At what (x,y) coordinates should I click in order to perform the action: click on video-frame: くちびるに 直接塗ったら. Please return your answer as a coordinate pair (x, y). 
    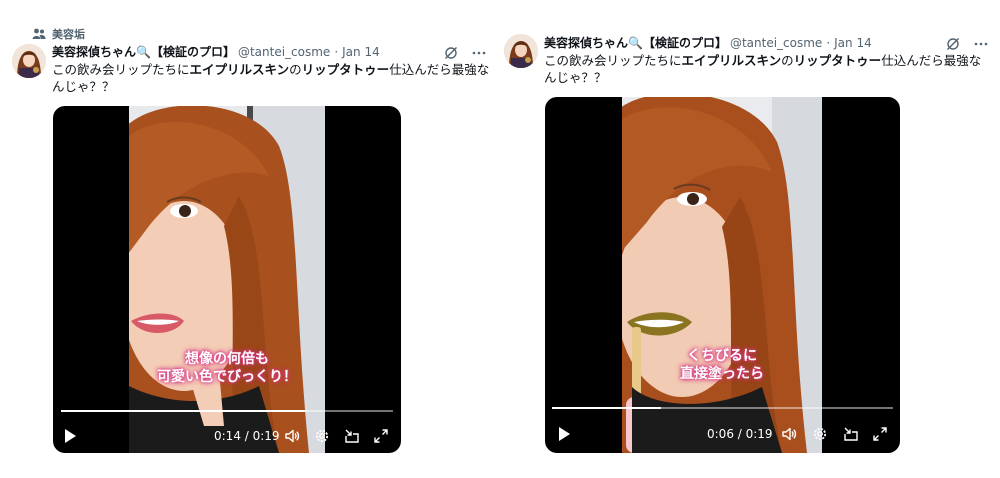
    Looking at the image, I should click on (722, 275).